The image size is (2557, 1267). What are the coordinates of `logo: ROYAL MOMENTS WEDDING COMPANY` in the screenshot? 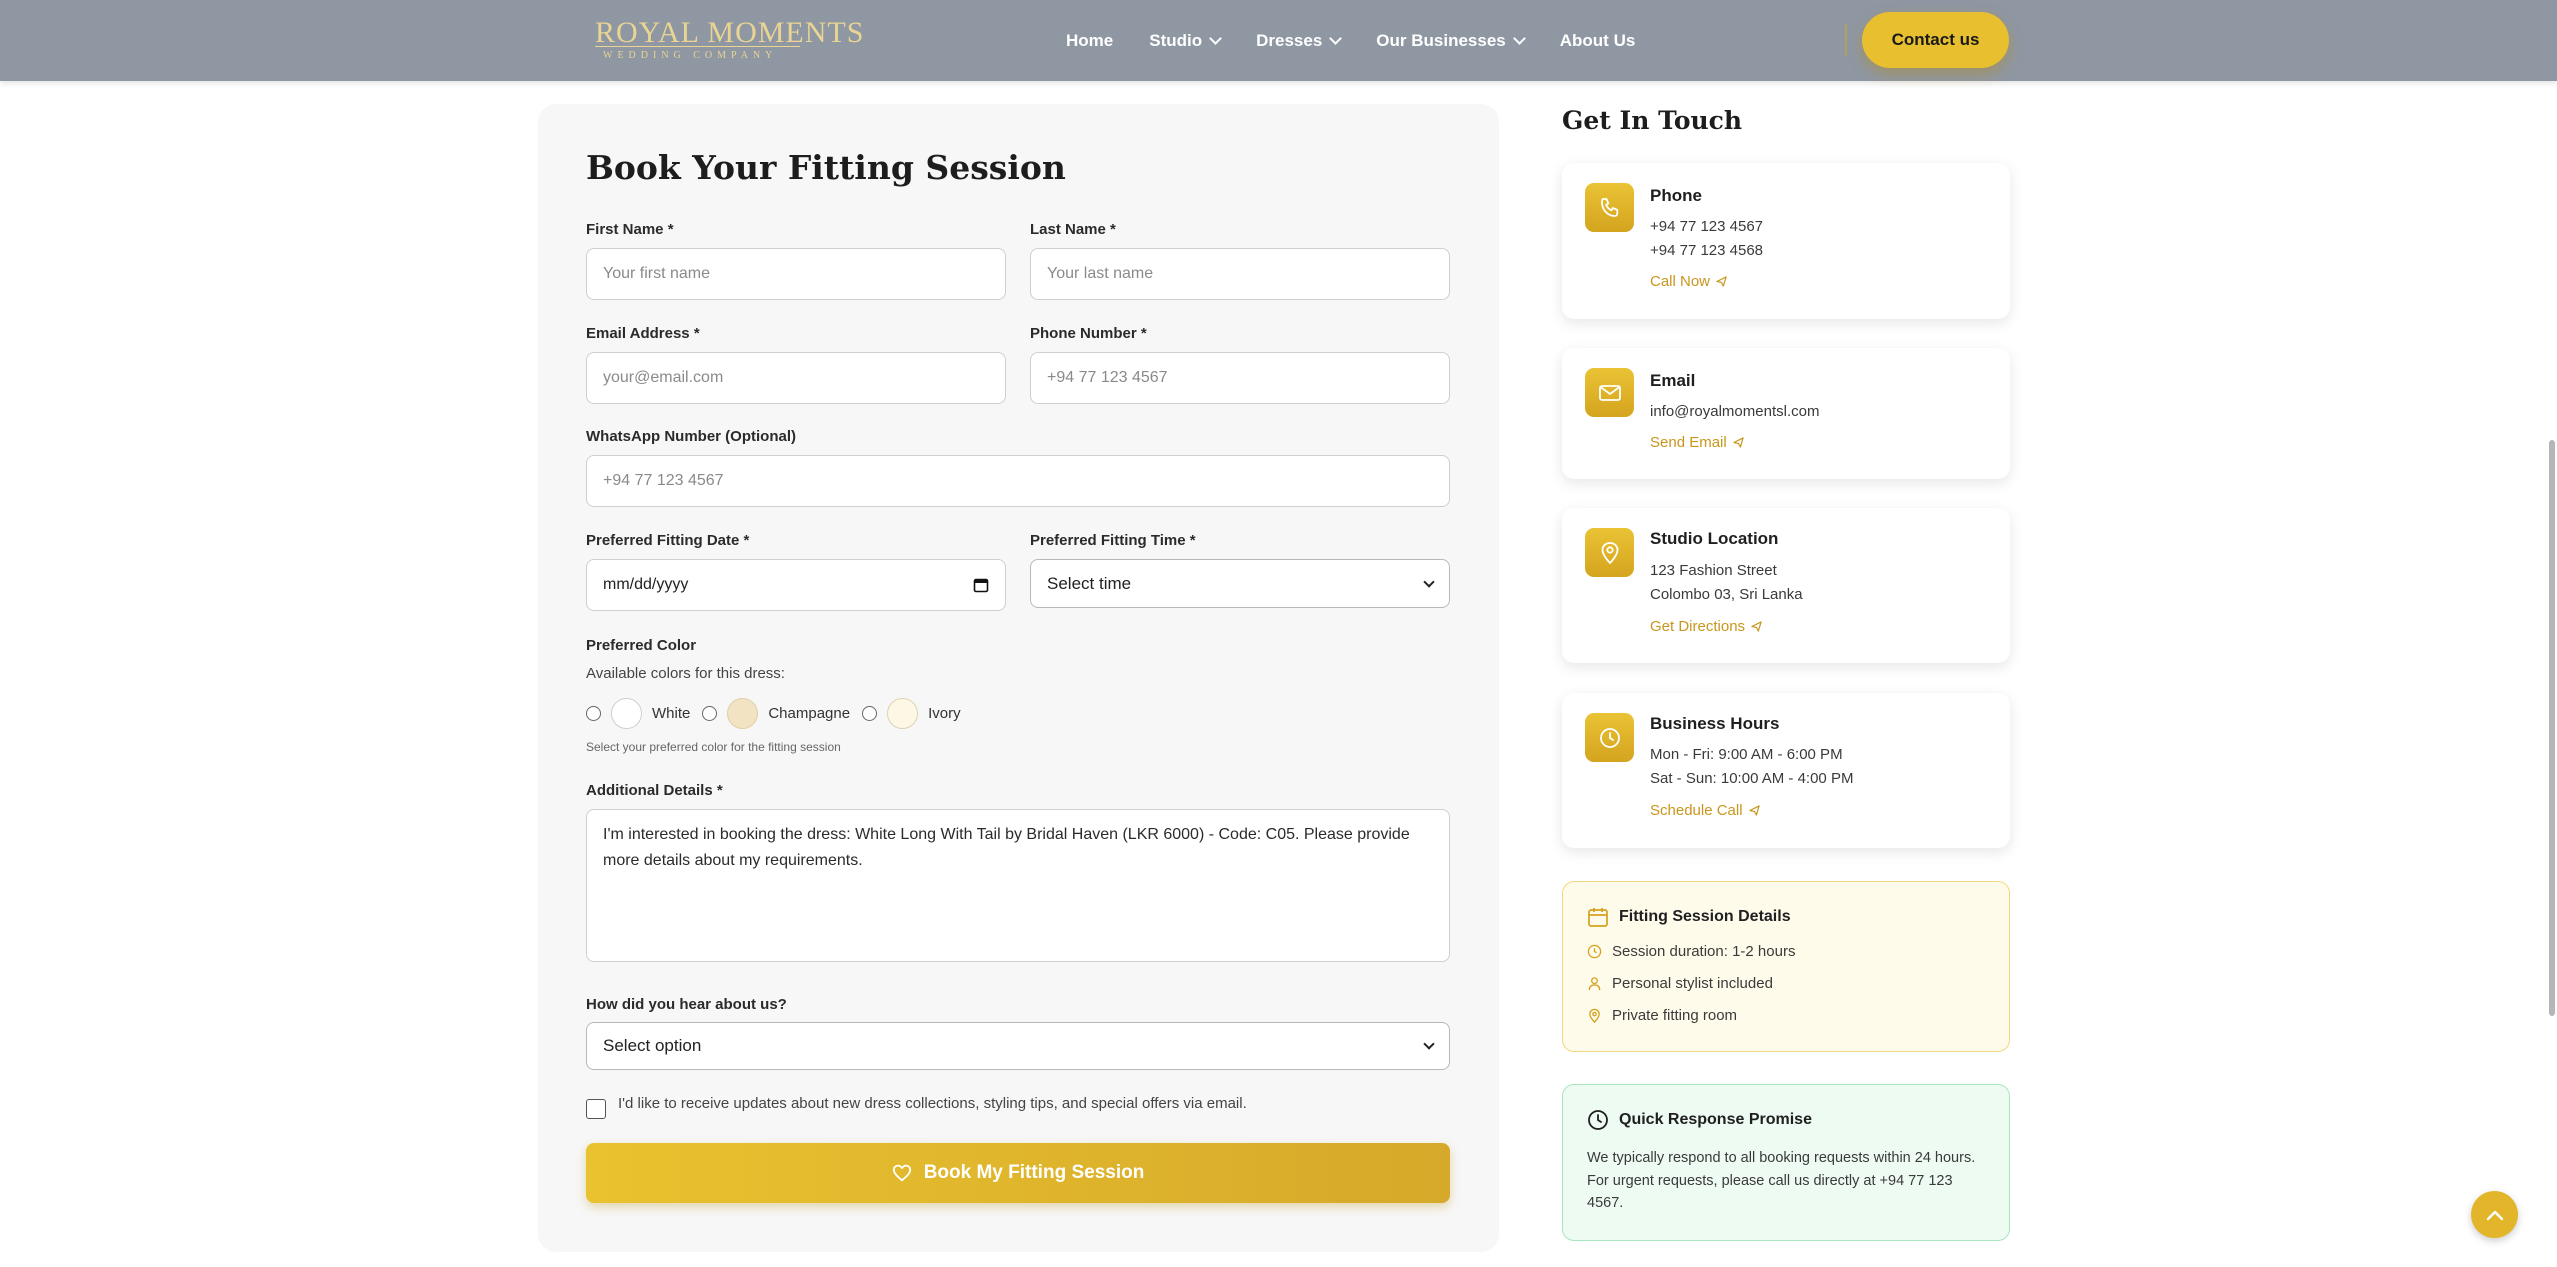 It's located at (729, 39).